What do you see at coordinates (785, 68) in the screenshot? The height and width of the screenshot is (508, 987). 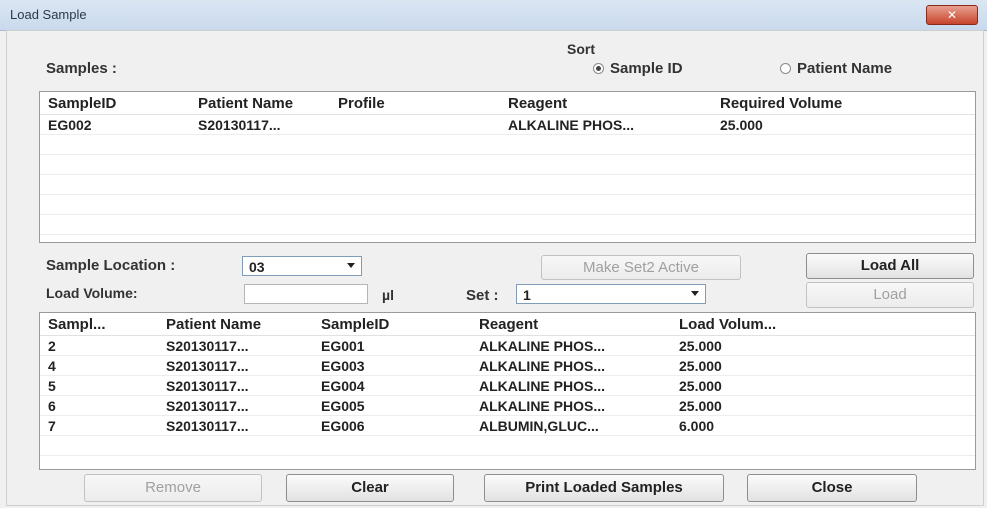 I see `radio-unselected-icon` at bounding box center [785, 68].